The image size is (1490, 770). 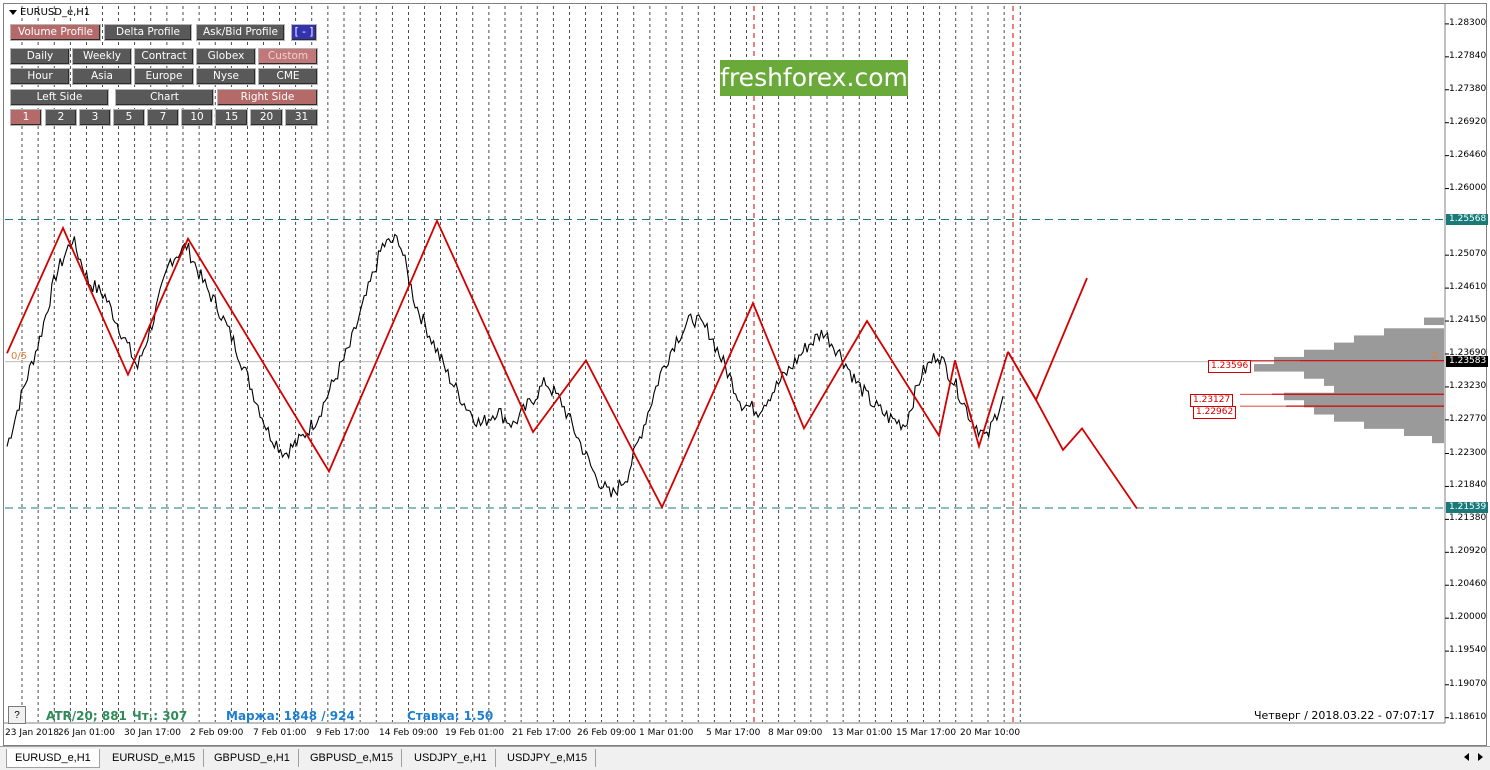 What do you see at coordinates (1468, 154) in the screenshot?
I see `y-tick-label: 1.26460` at bounding box center [1468, 154].